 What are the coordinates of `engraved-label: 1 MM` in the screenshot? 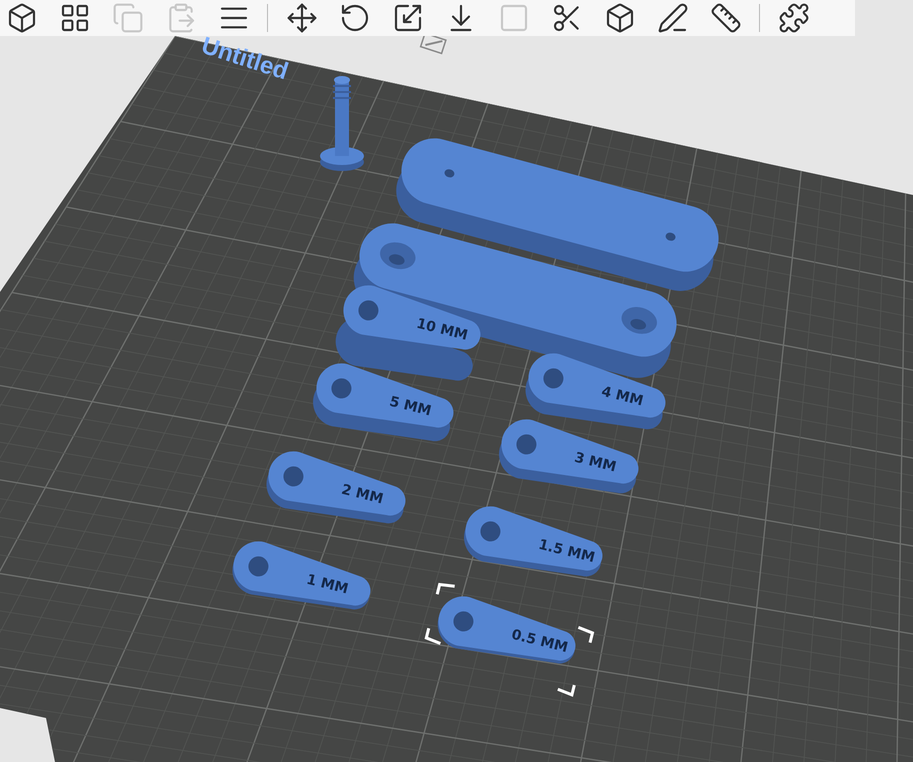 It's located at (327, 585).